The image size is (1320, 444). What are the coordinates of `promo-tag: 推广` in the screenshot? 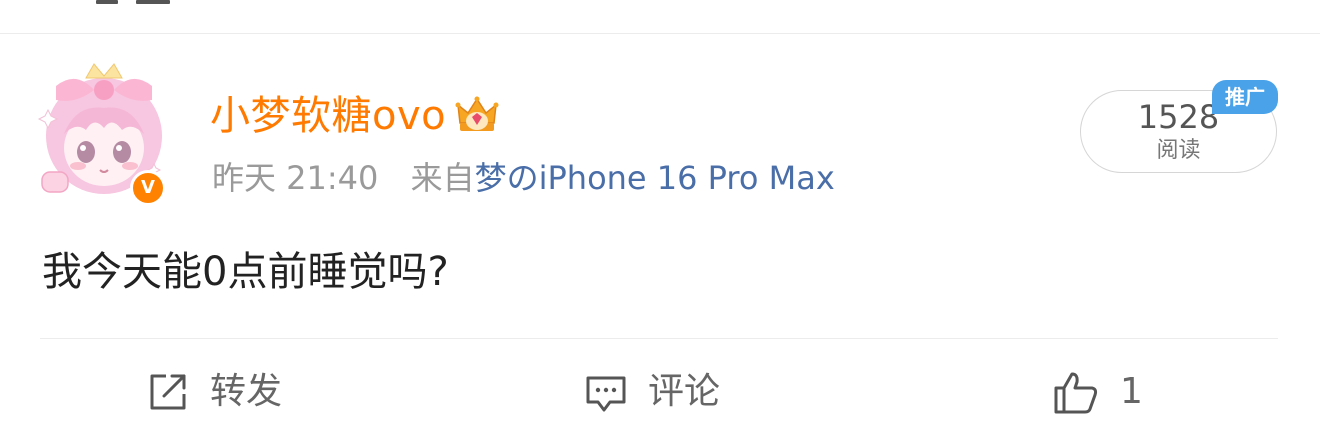 It's located at (1245, 97).